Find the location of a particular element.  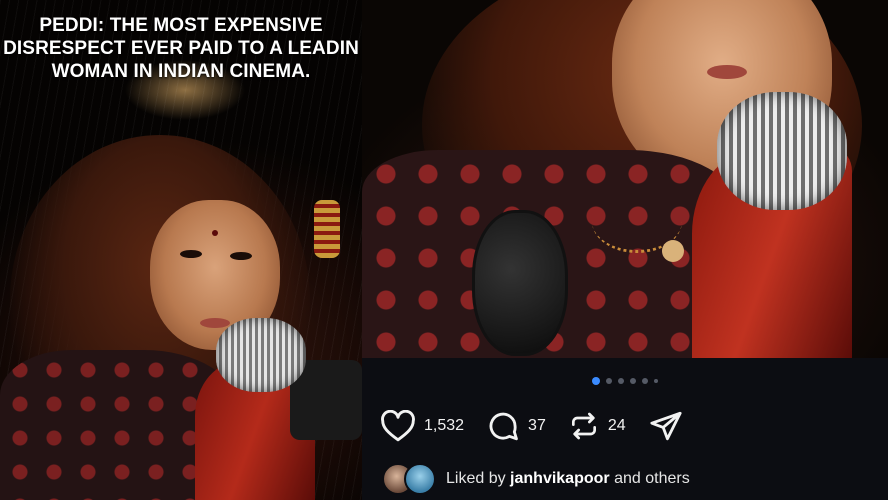

repost-count: 24 is located at coordinates (616, 425).